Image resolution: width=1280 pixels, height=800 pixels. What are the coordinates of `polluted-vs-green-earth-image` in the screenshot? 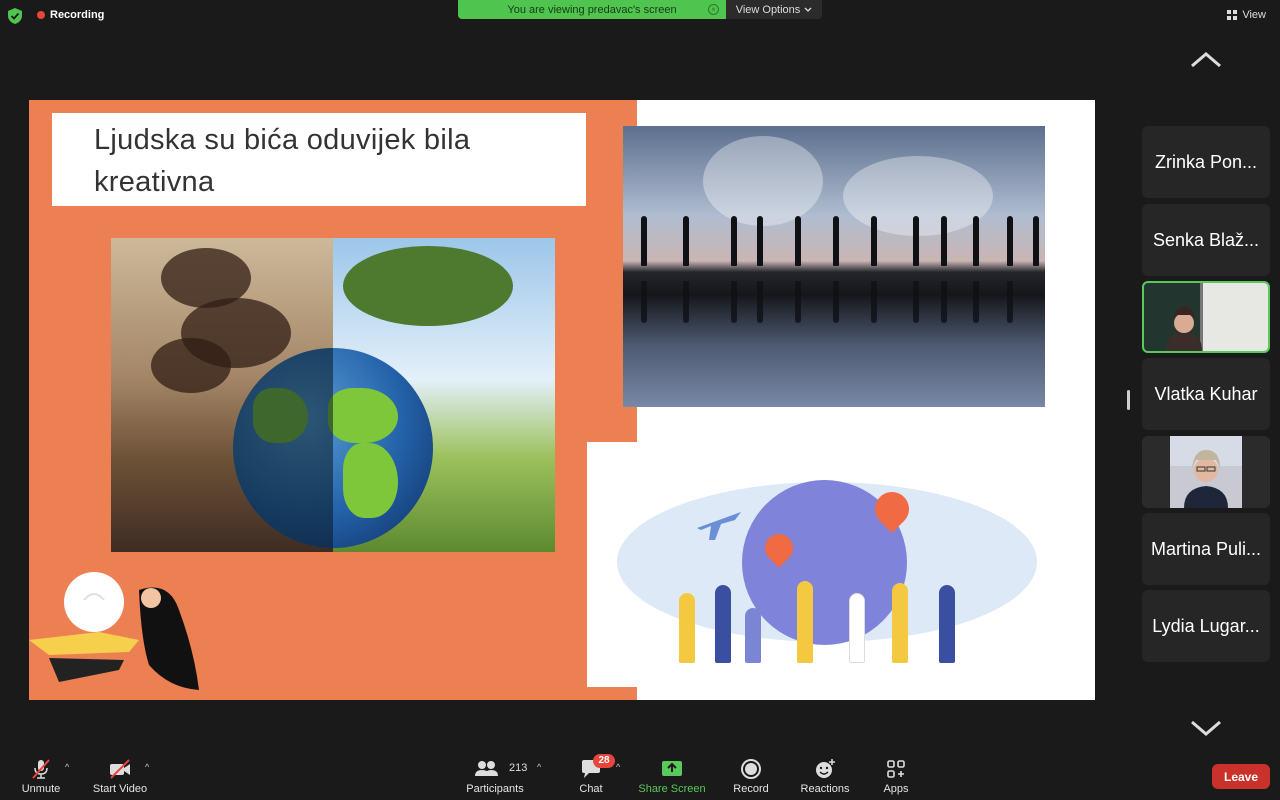 It's located at (333, 395).